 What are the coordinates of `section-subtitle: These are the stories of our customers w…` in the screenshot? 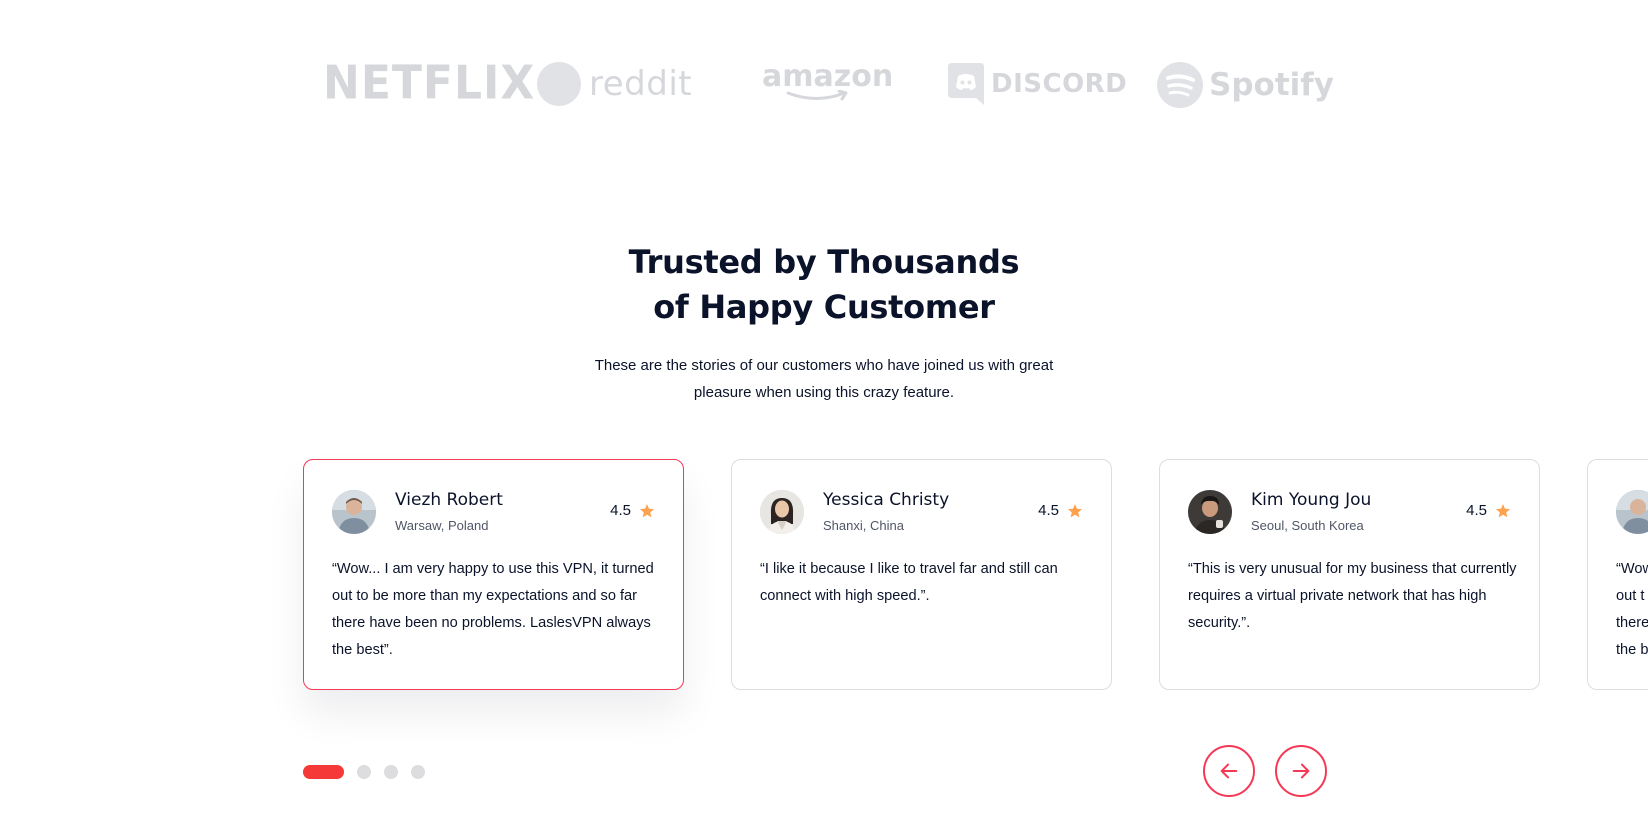 It's located at (824, 379).